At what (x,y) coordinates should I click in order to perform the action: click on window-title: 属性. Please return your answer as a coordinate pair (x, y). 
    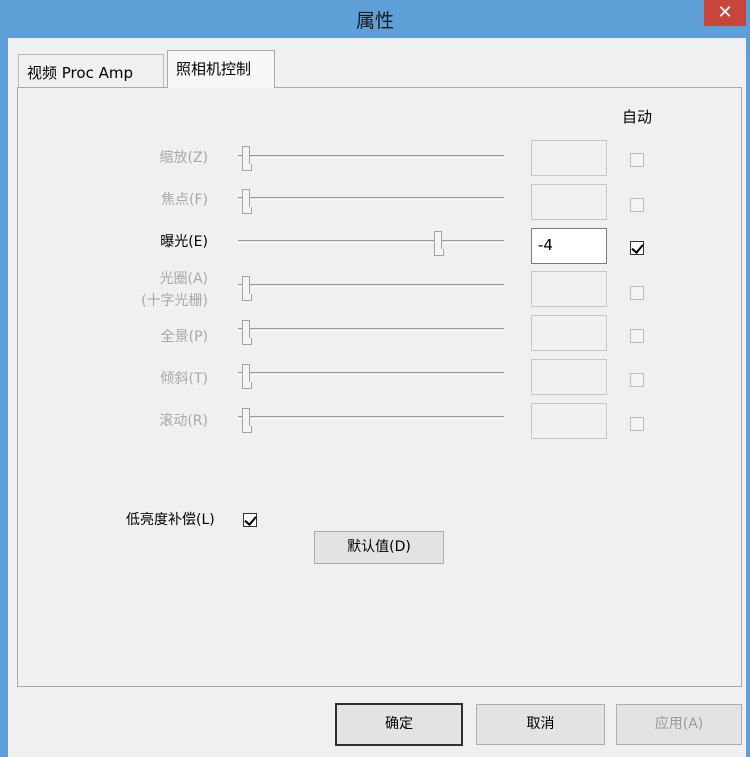
    Looking at the image, I should click on (374, 21).